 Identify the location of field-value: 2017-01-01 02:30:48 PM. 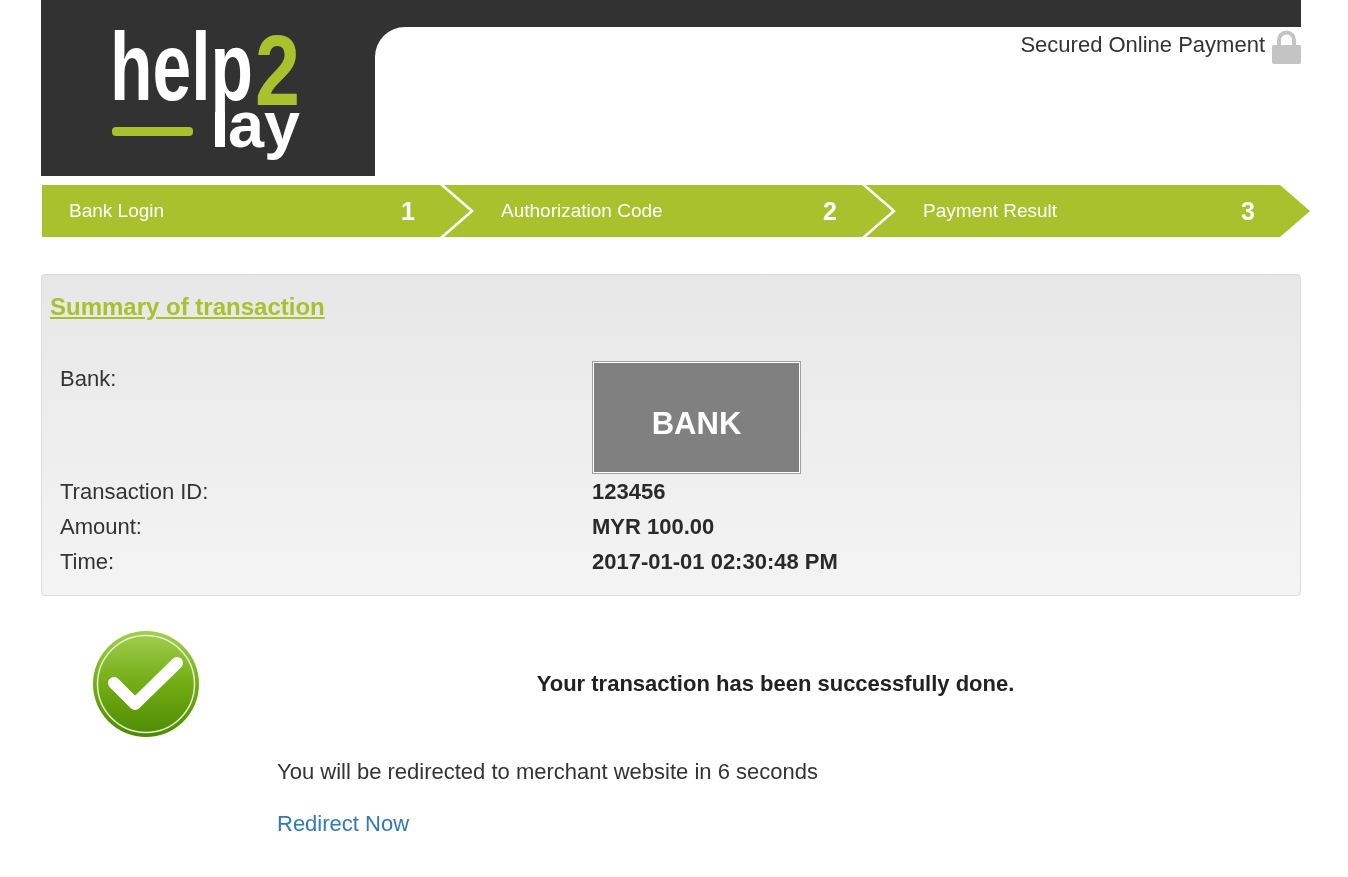
(715, 562).